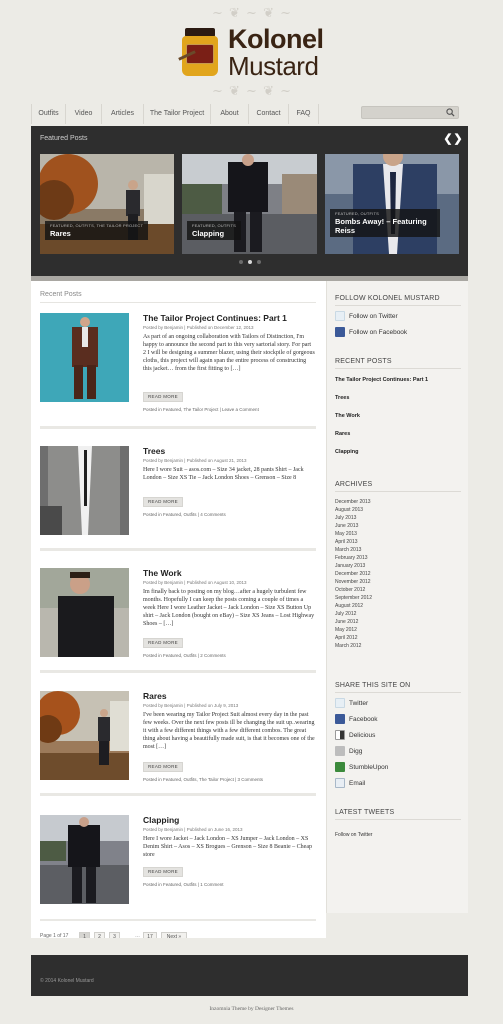 Image resolution: width=503 pixels, height=1024 pixels. What do you see at coordinates (355, 735) in the screenshot?
I see `share-delicious-link: Delicious` at bounding box center [355, 735].